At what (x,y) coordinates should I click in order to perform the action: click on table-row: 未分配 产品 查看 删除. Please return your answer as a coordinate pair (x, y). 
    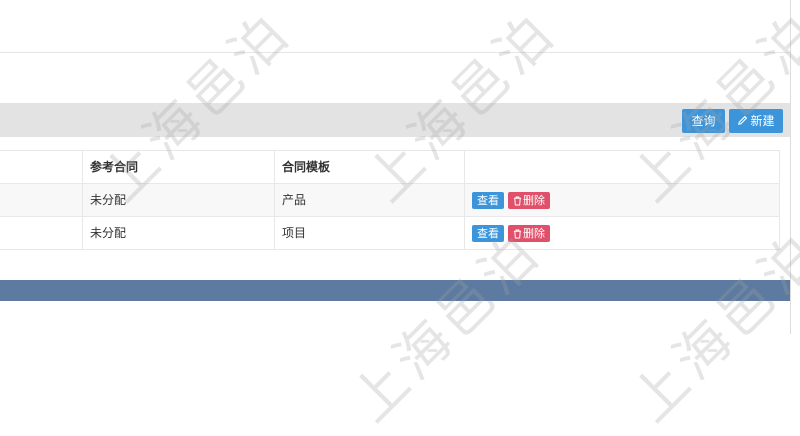
    Looking at the image, I should click on (389, 200).